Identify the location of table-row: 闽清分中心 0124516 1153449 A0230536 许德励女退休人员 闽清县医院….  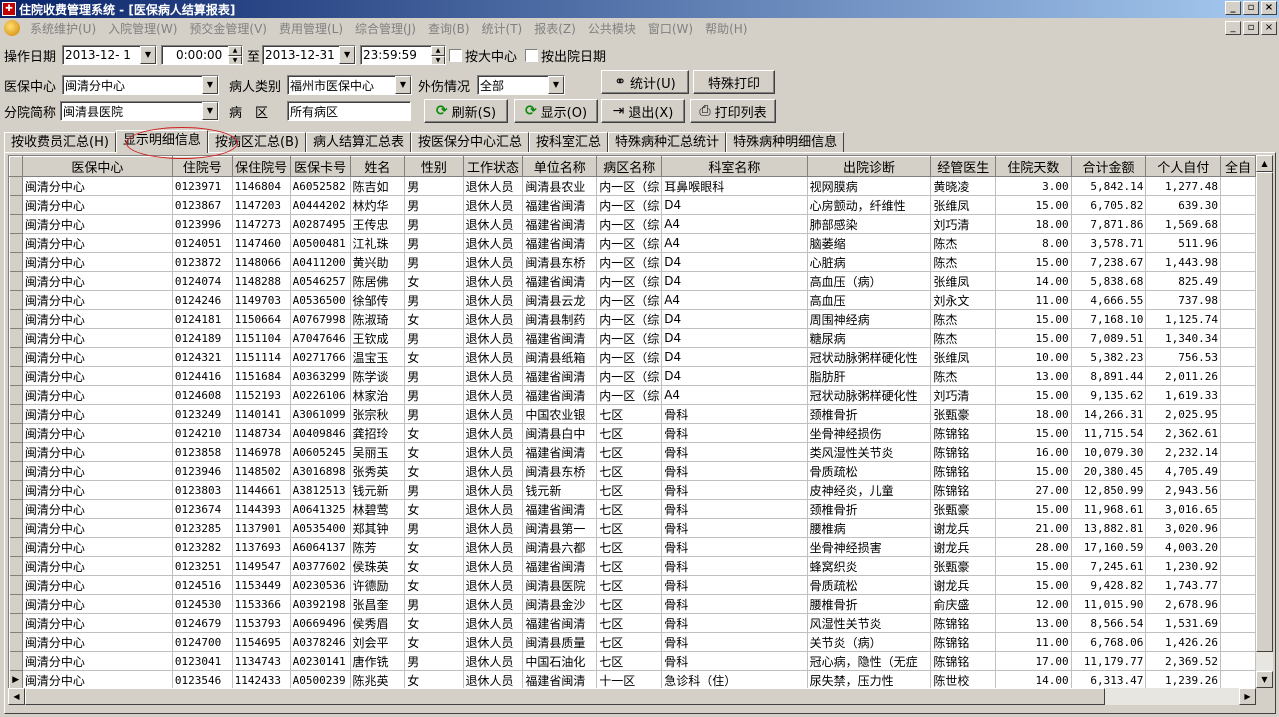
(632, 585).